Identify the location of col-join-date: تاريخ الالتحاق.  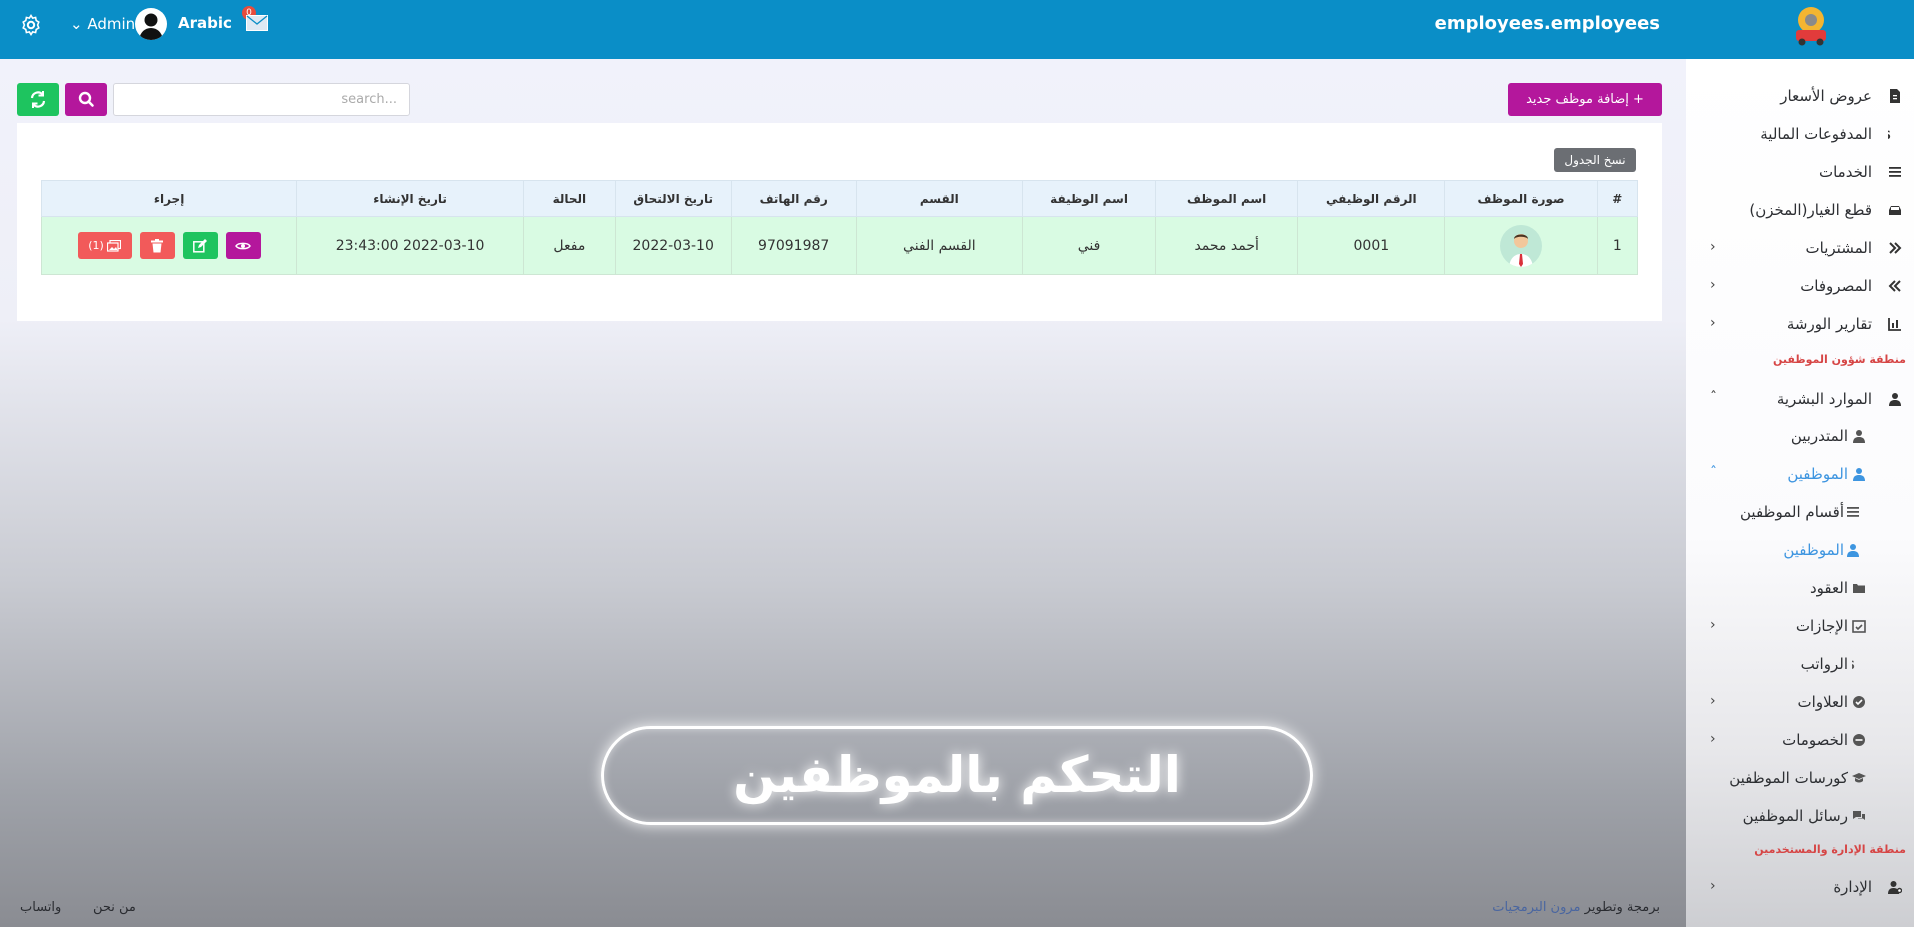
(673, 198).